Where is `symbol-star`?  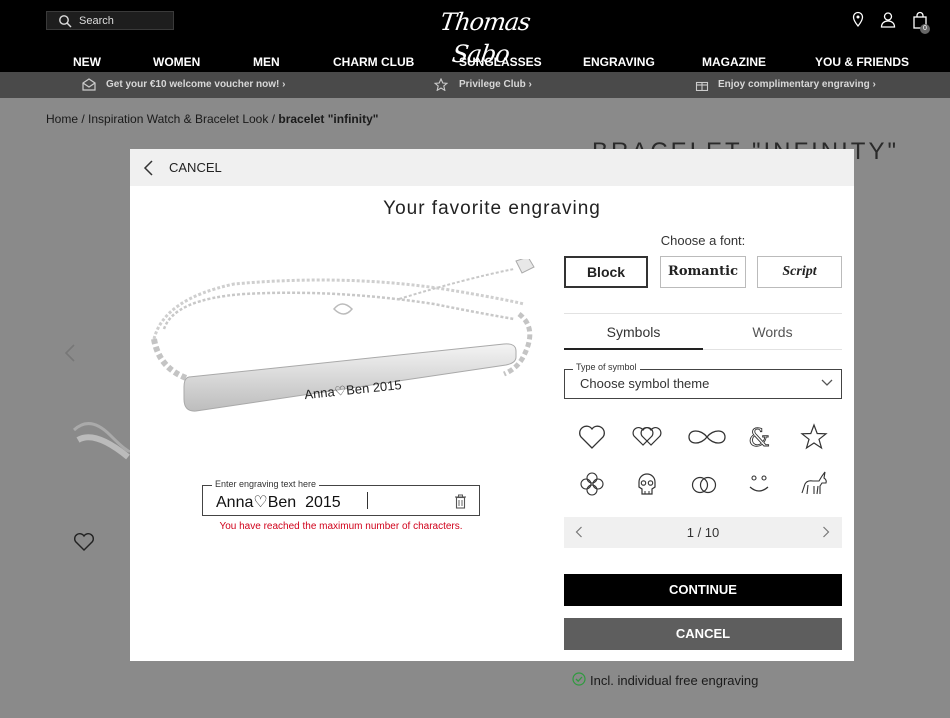
symbol-star is located at coordinates (814, 437).